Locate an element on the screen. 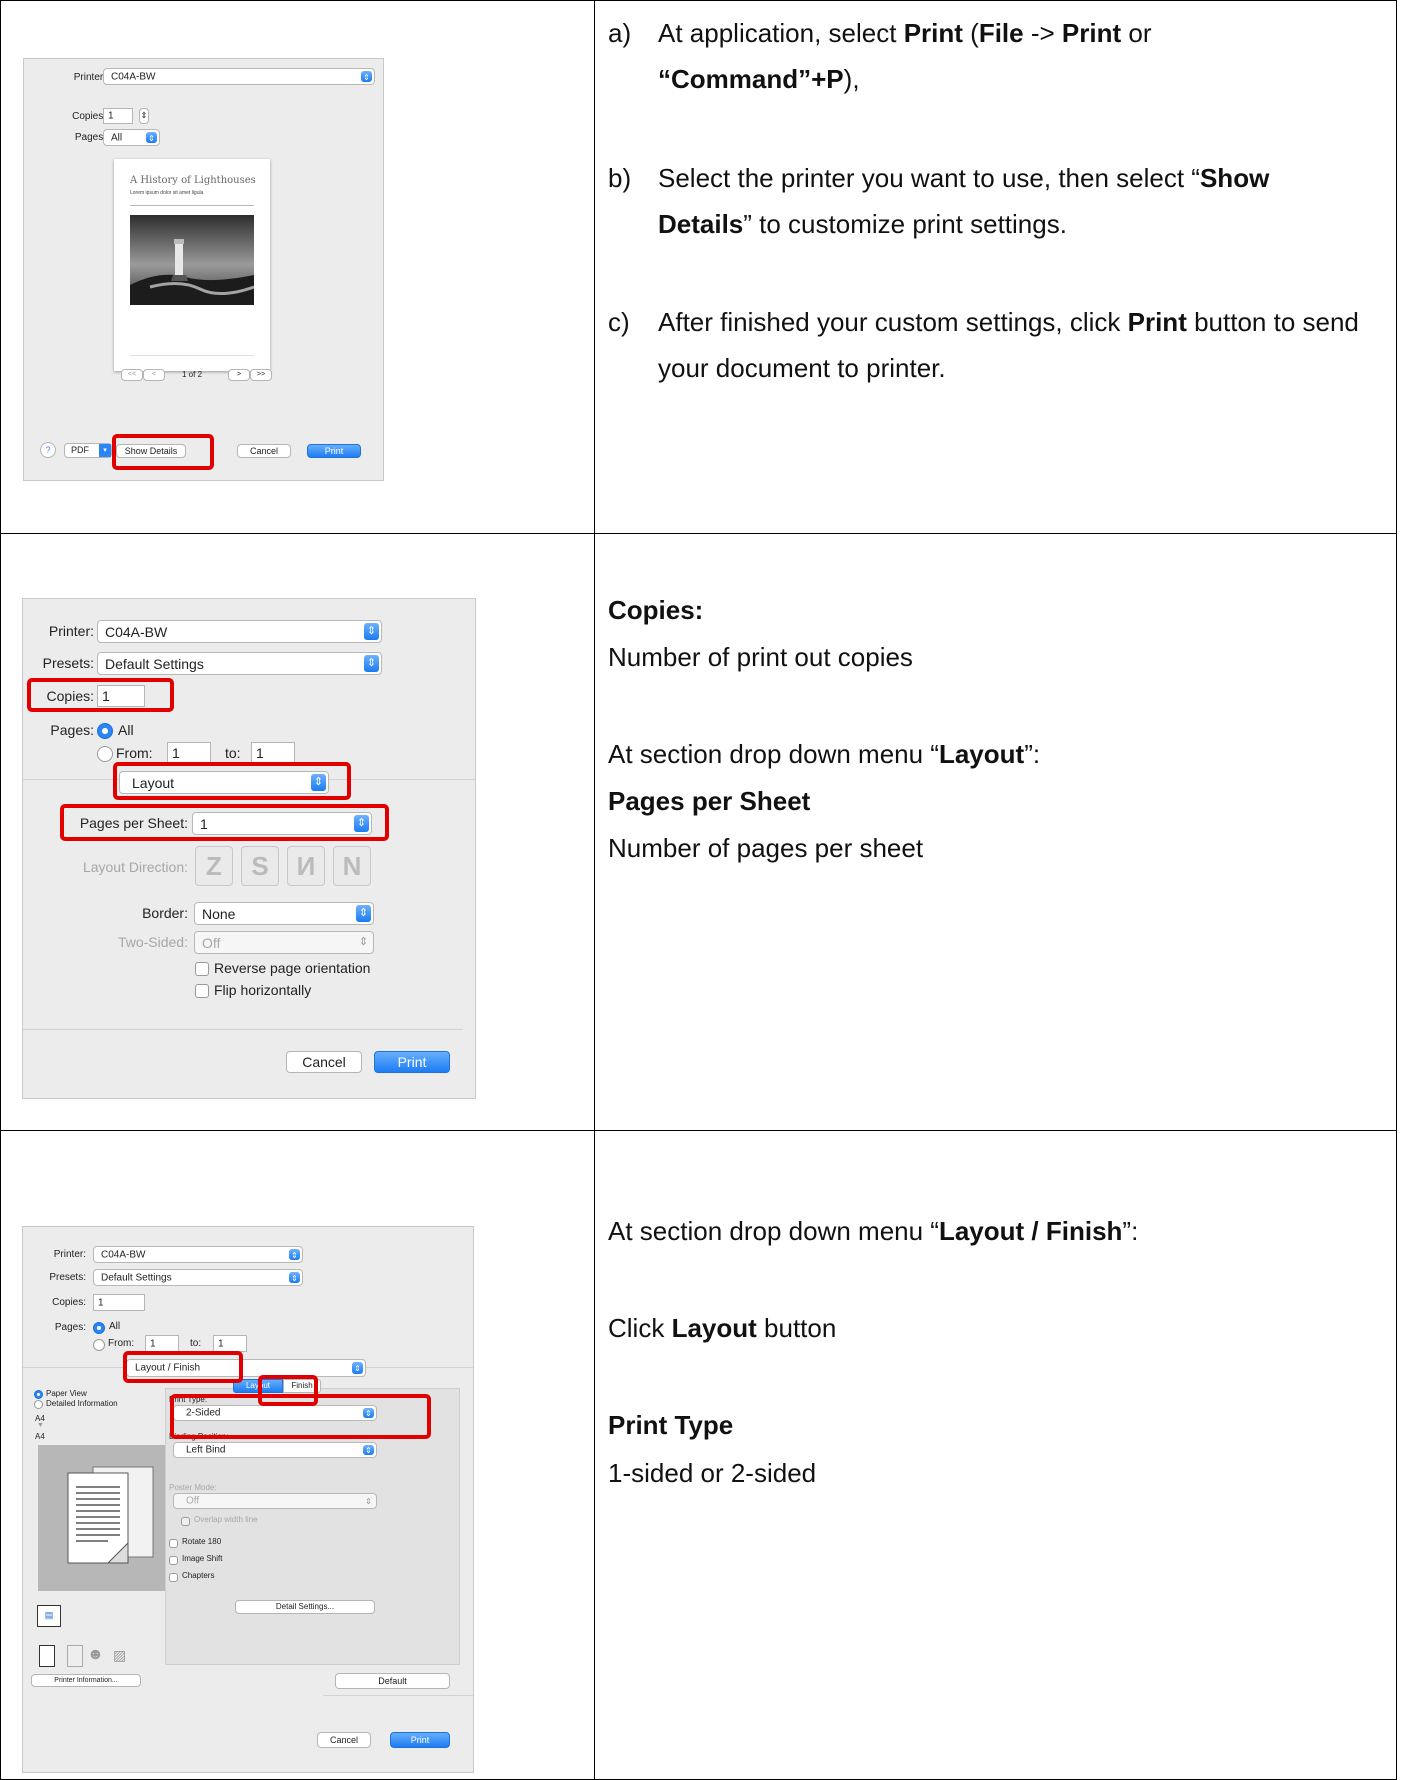 This screenshot has height=1780, width=1408. text-bold: Layout / Finish is located at coordinates (1030, 1231).